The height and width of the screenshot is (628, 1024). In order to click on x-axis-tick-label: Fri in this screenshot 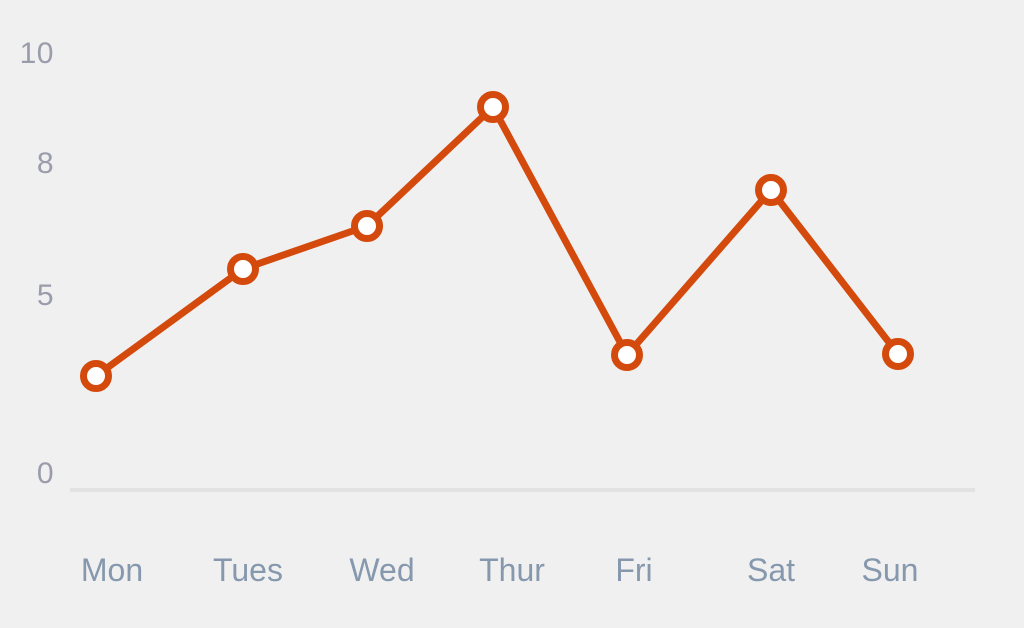, I will do `click(634, 570)`.